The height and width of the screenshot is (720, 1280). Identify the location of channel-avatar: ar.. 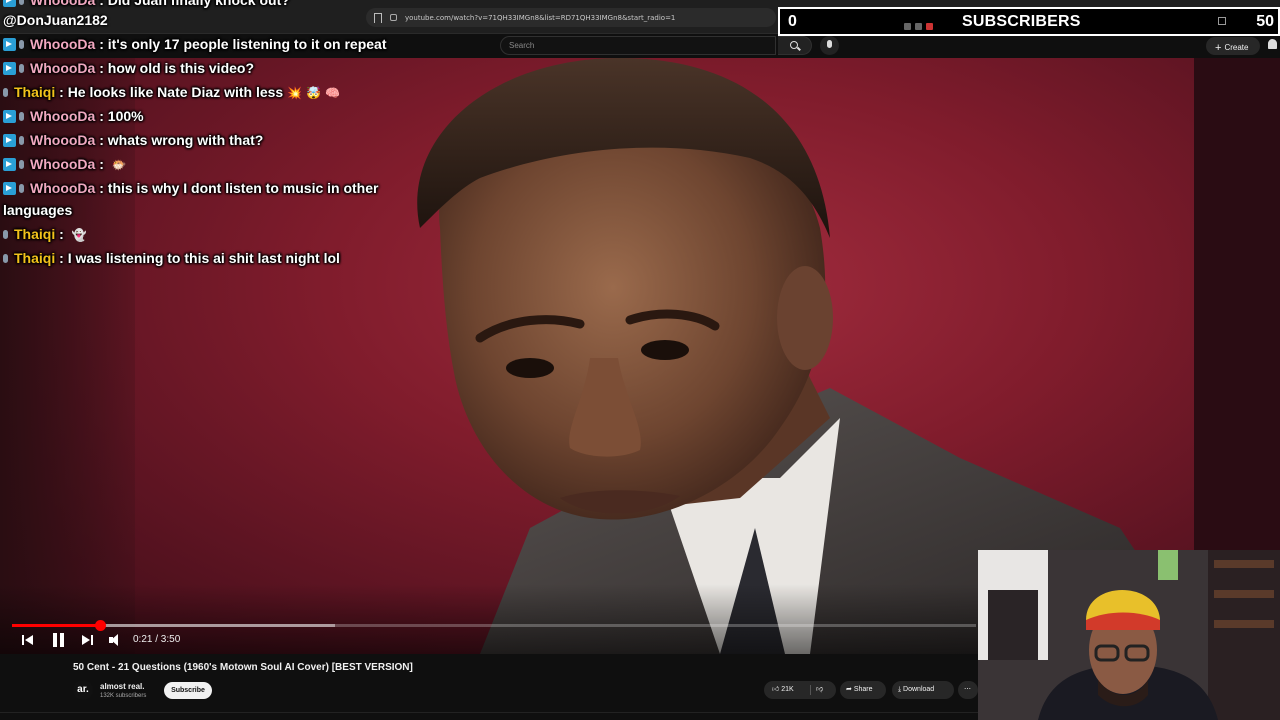
(83, 690).